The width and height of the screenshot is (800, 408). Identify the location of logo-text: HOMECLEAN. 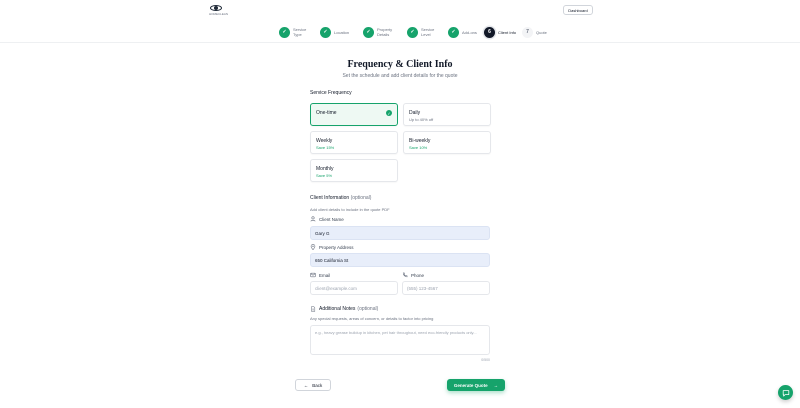
(219, 14).